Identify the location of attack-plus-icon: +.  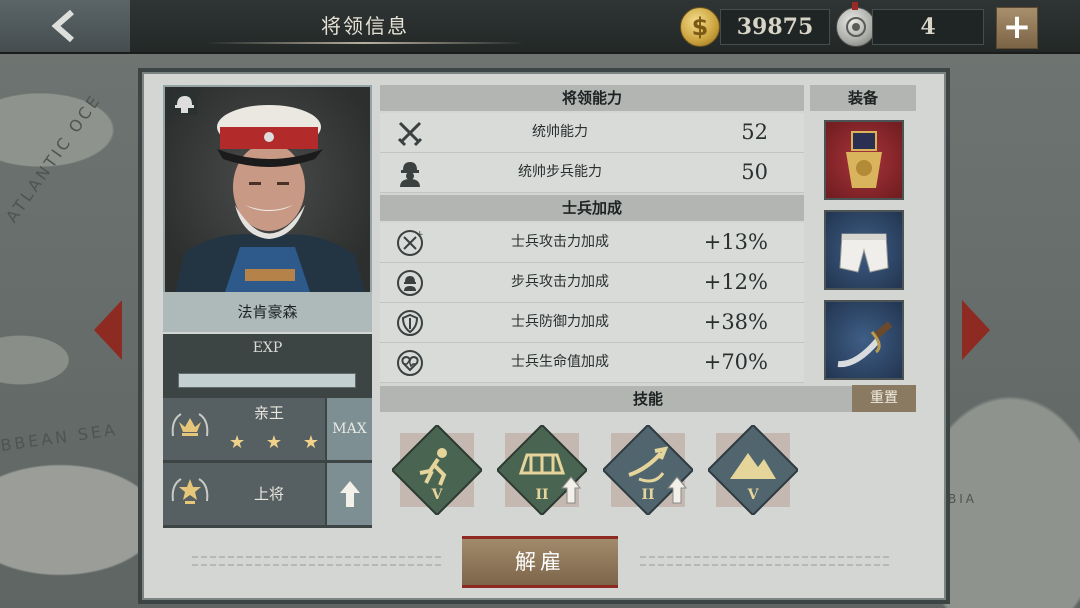
(410, 243).